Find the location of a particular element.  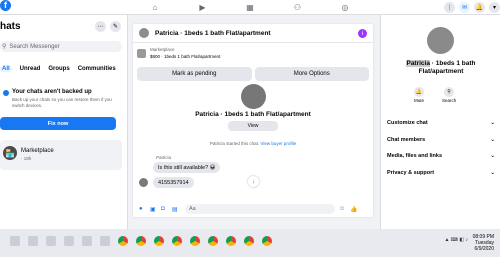

filter-groups: Groups is located at coordinates (58, 69).